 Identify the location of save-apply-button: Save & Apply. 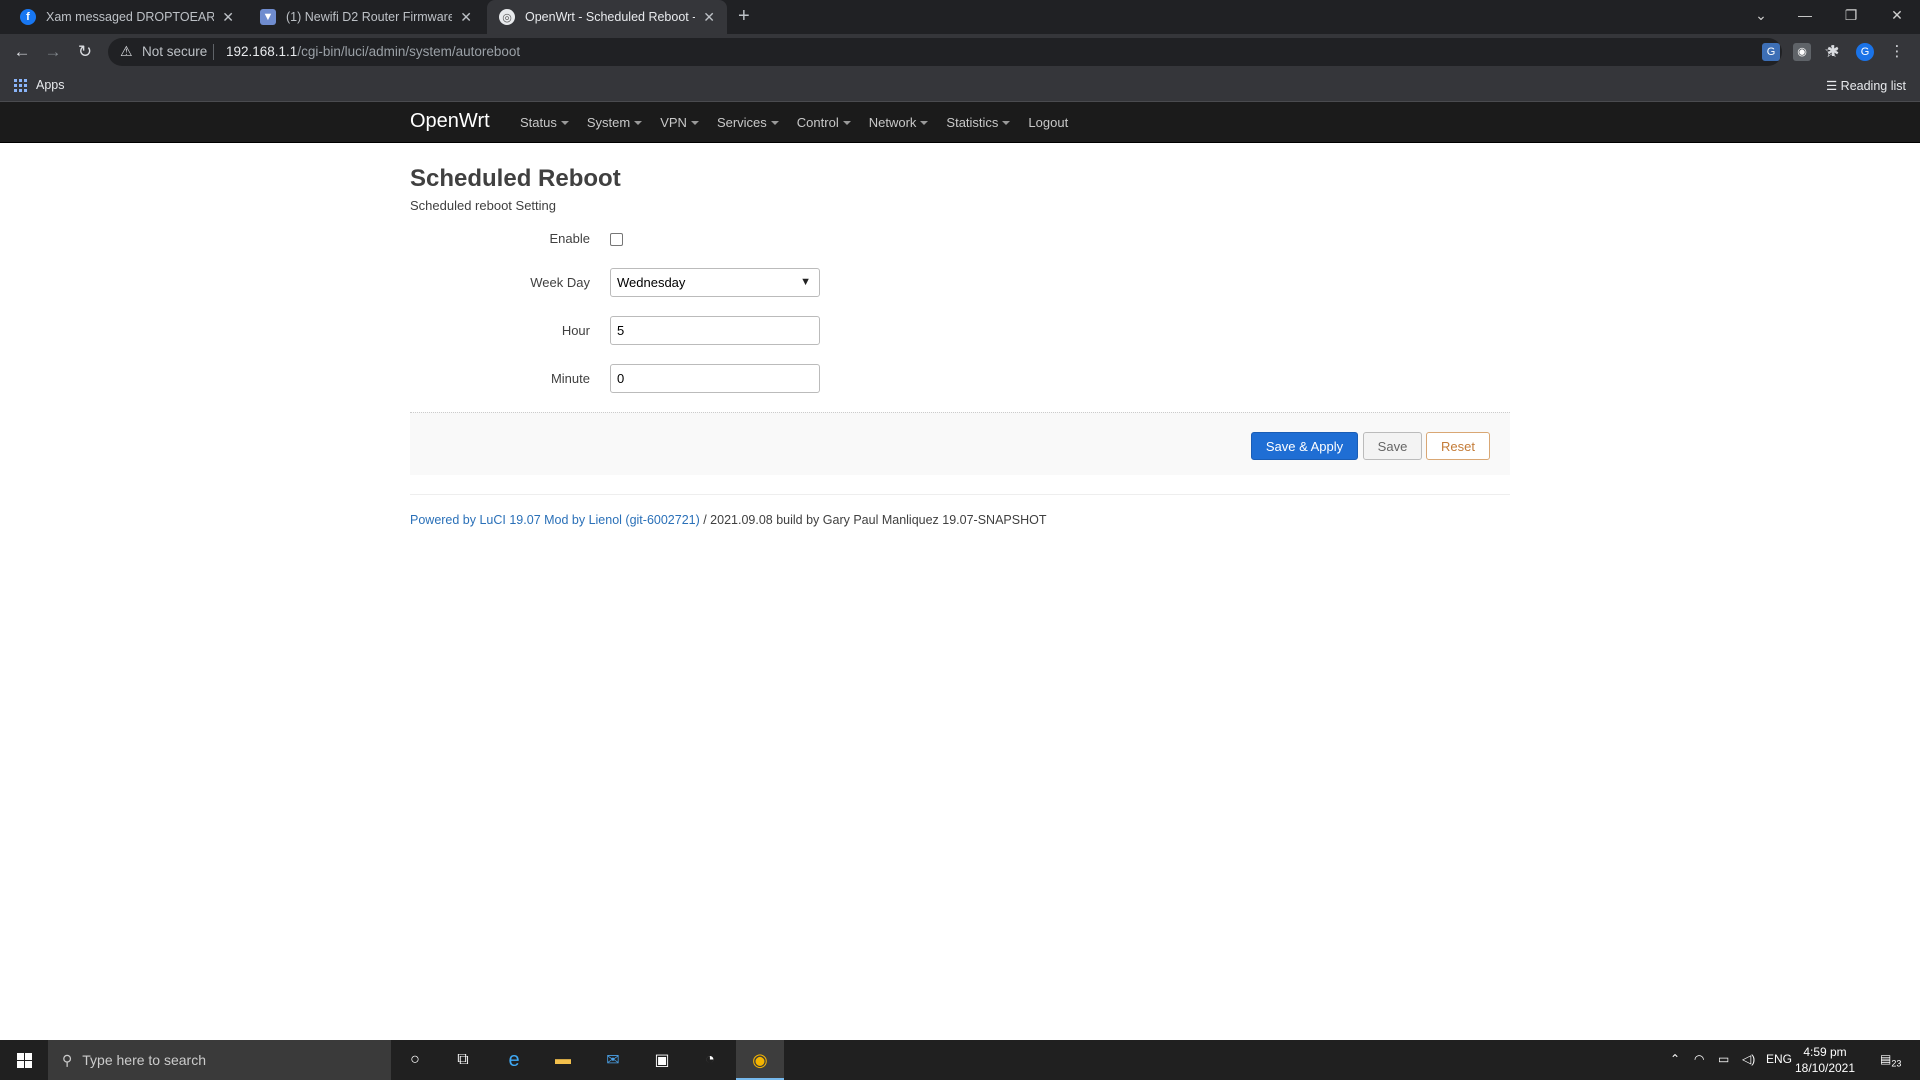
(1304, 446).